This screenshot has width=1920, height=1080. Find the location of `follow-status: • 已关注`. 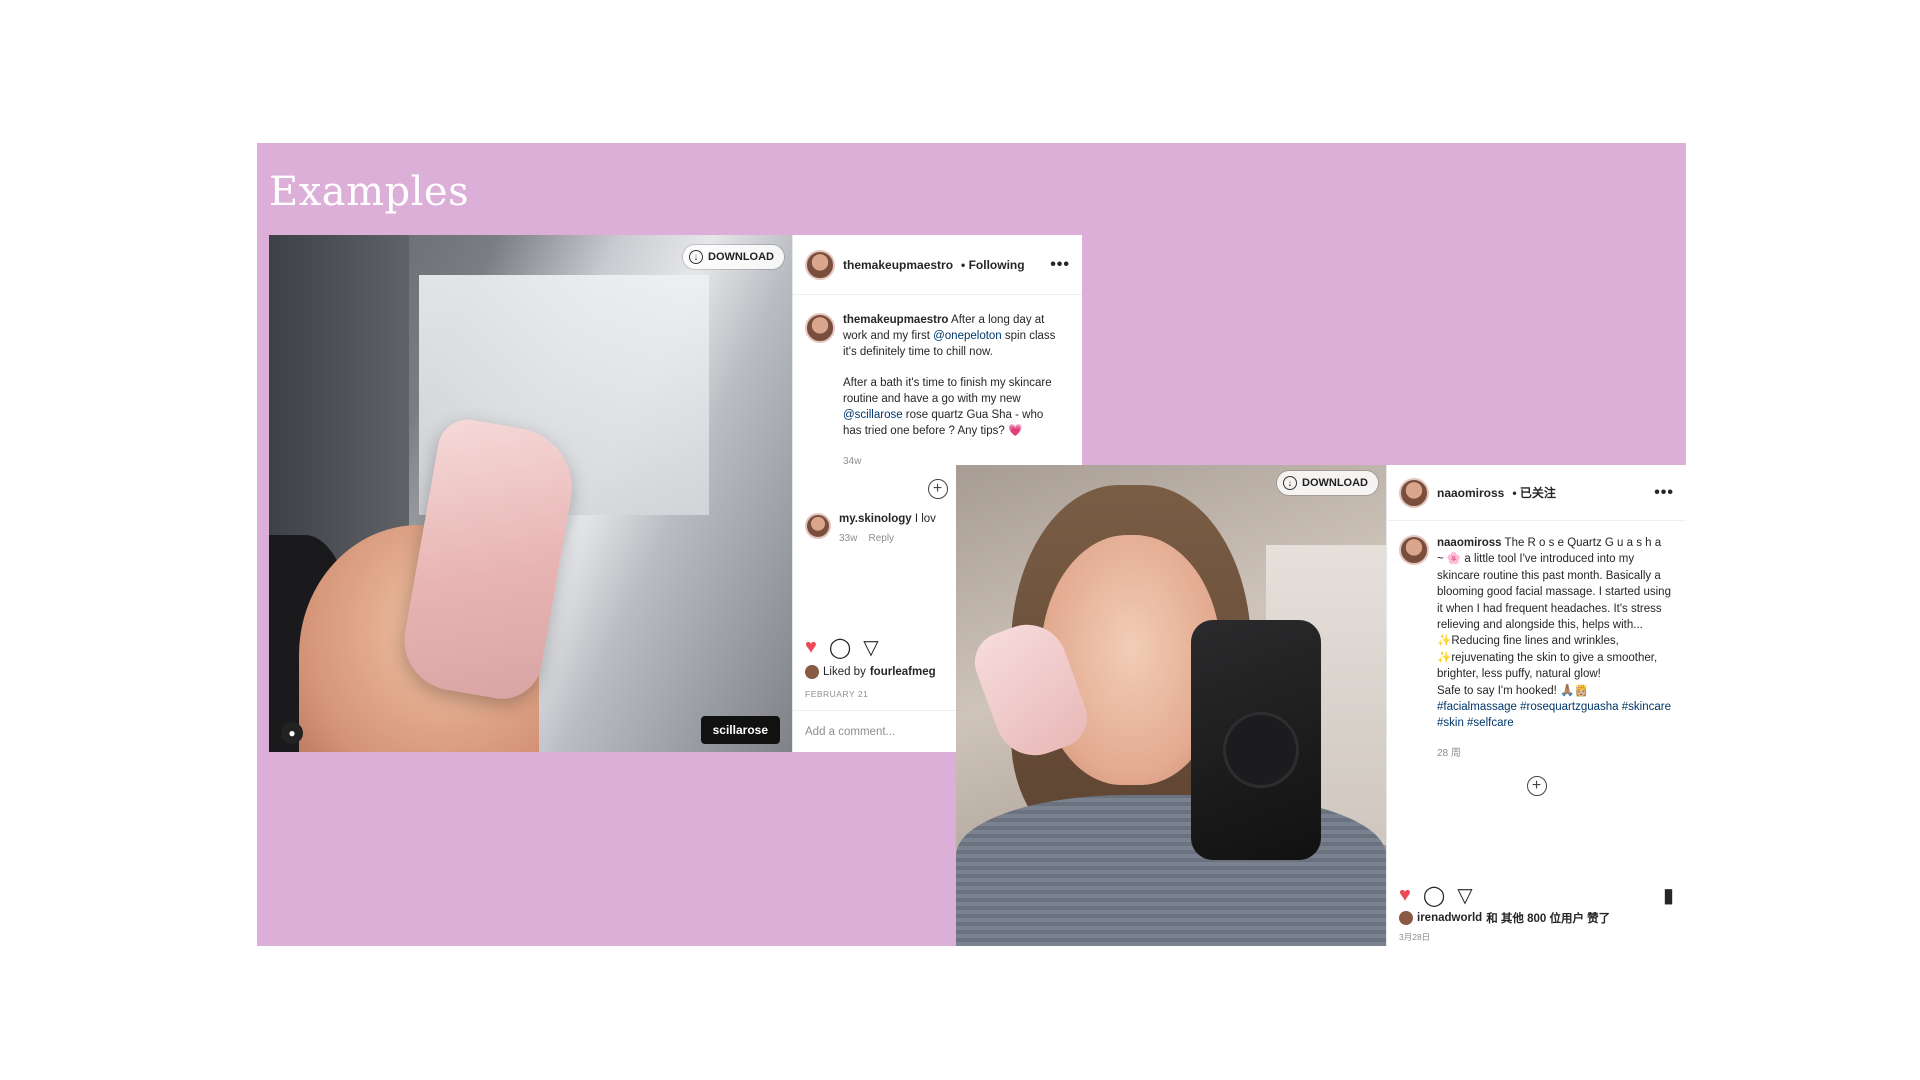

follow-status: • 已关注 is located at coordinates (1534, 492).